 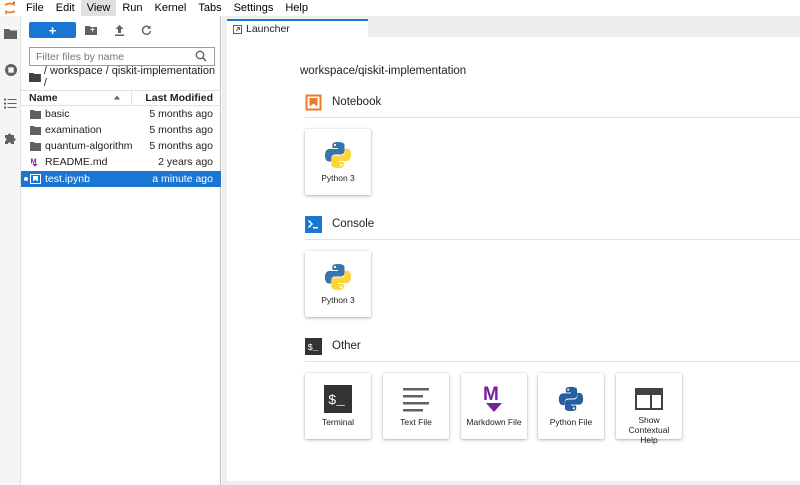 I want to click on section-console: Console, so click(x=339, y=224).